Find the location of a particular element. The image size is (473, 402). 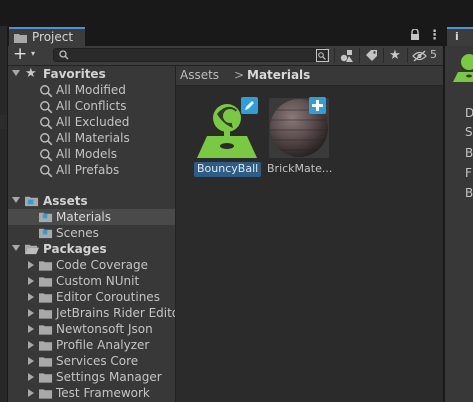

open-search-window-icon is located at coordinates (322, 55).